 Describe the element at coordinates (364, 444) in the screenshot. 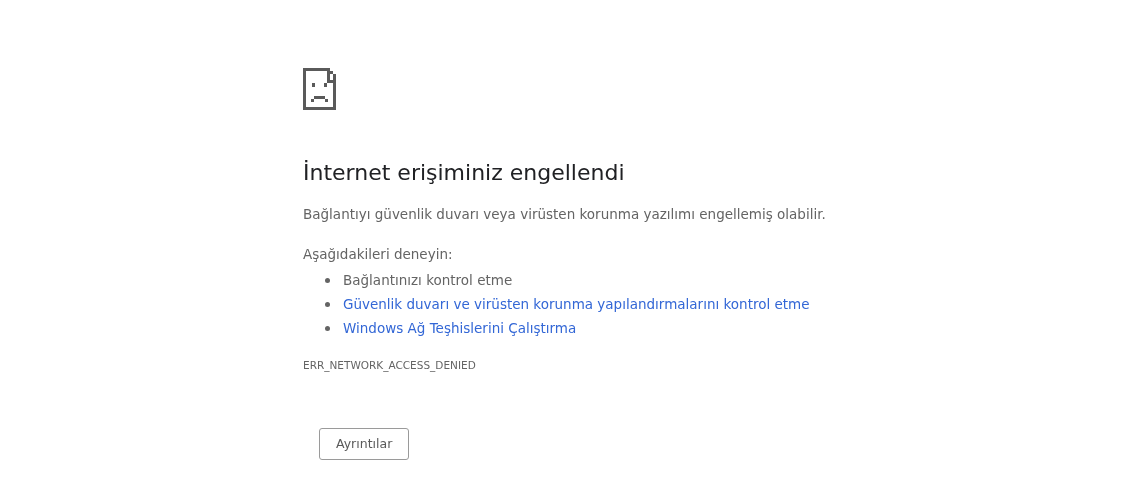

I see `details-button: Ayrıntılar` at that location.